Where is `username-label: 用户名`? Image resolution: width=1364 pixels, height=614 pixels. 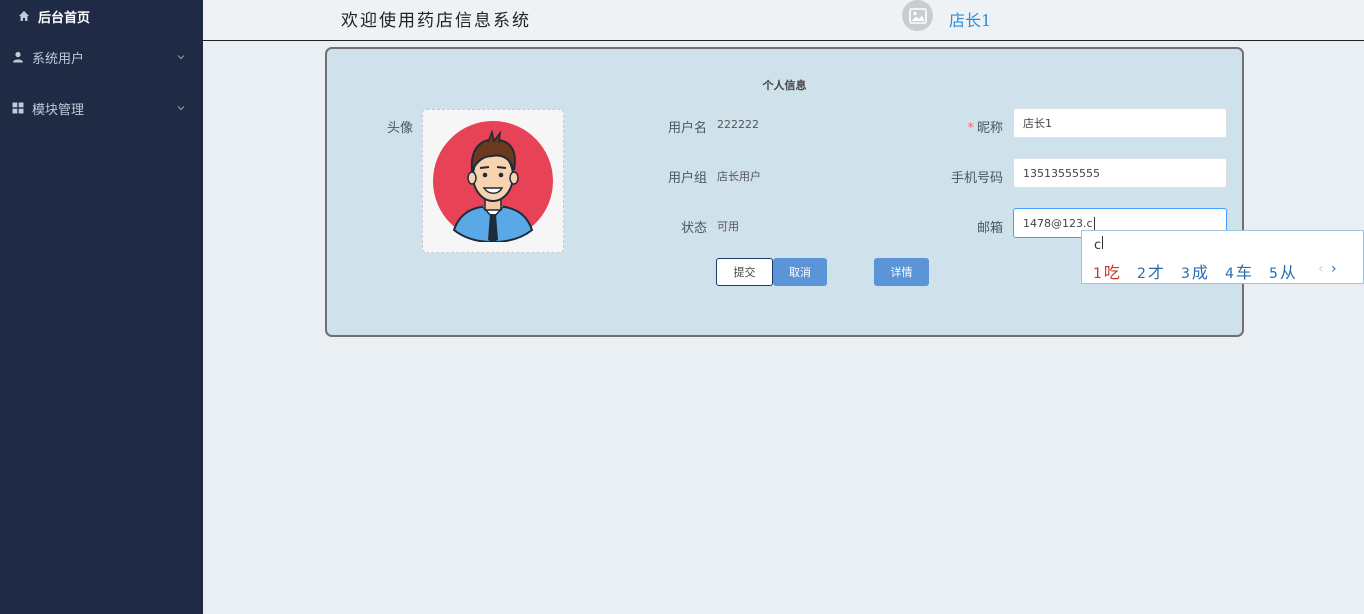
username-label: 用户名 is located at coordinates (687, 128).